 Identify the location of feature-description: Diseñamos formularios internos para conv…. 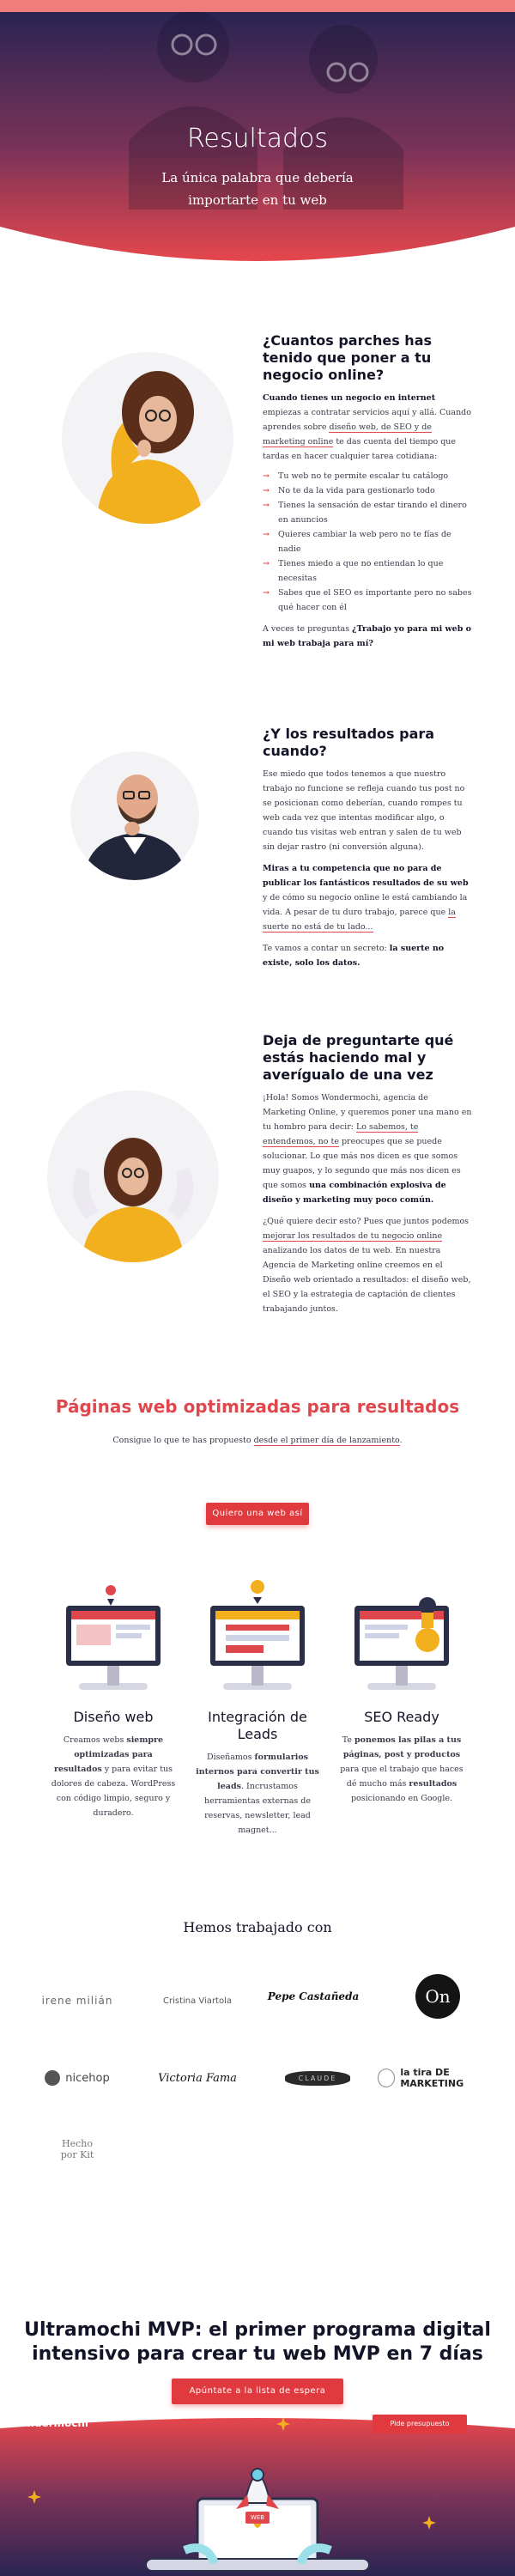
(257, 1794).